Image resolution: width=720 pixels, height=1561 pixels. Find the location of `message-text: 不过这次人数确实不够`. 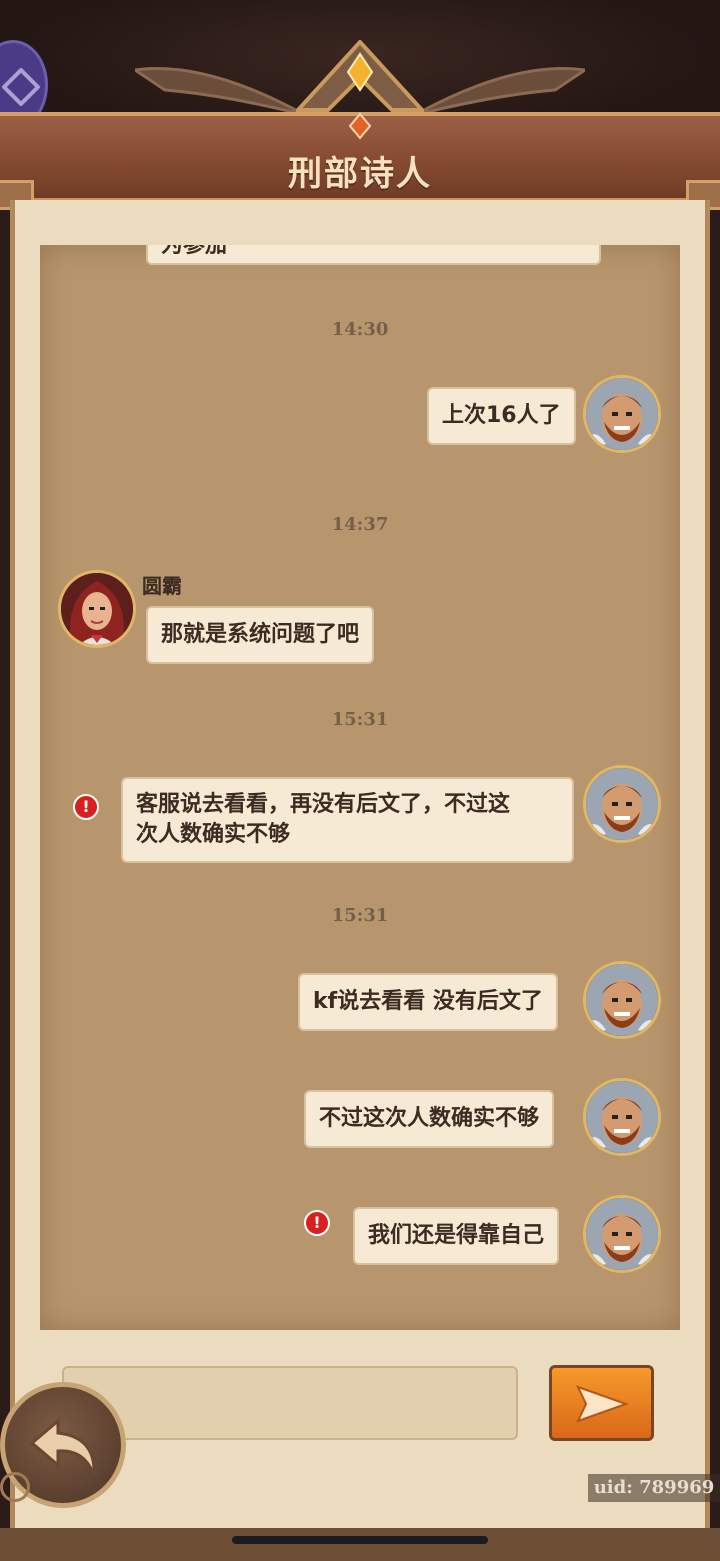

message-text: 不过这次人数确实不够 is located at coordinates (429, 1118).